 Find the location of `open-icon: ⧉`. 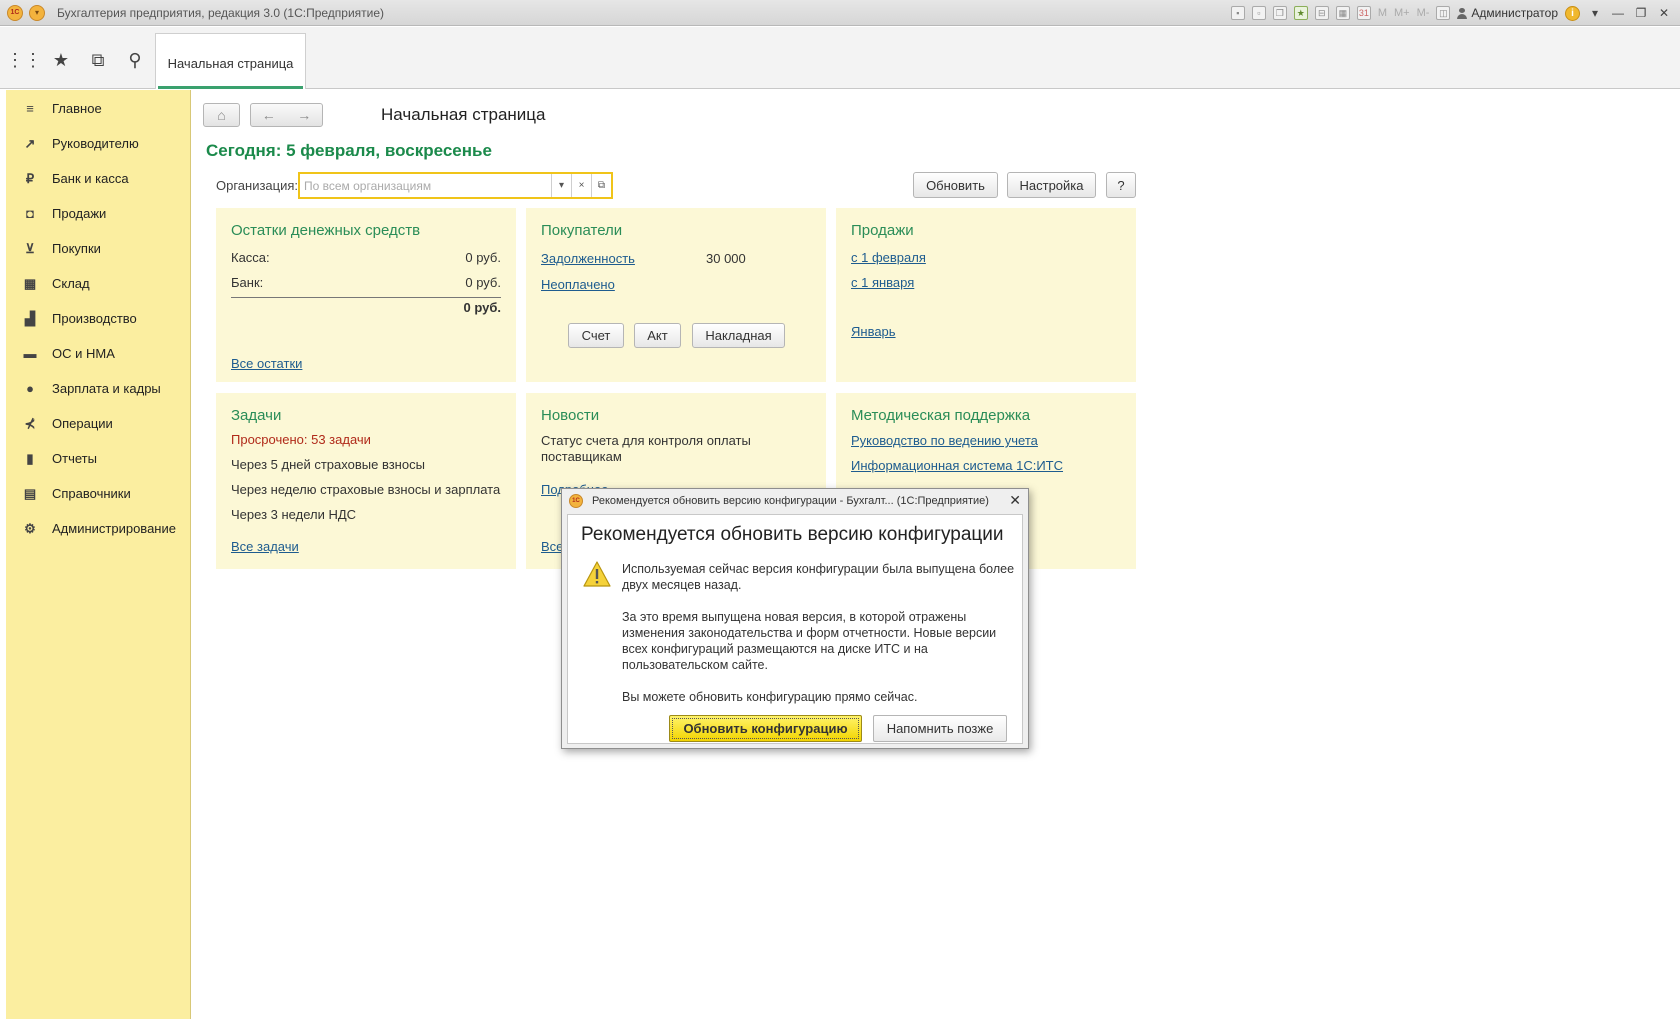

open-icon: ⧉ is located at coordinates (601, 185).